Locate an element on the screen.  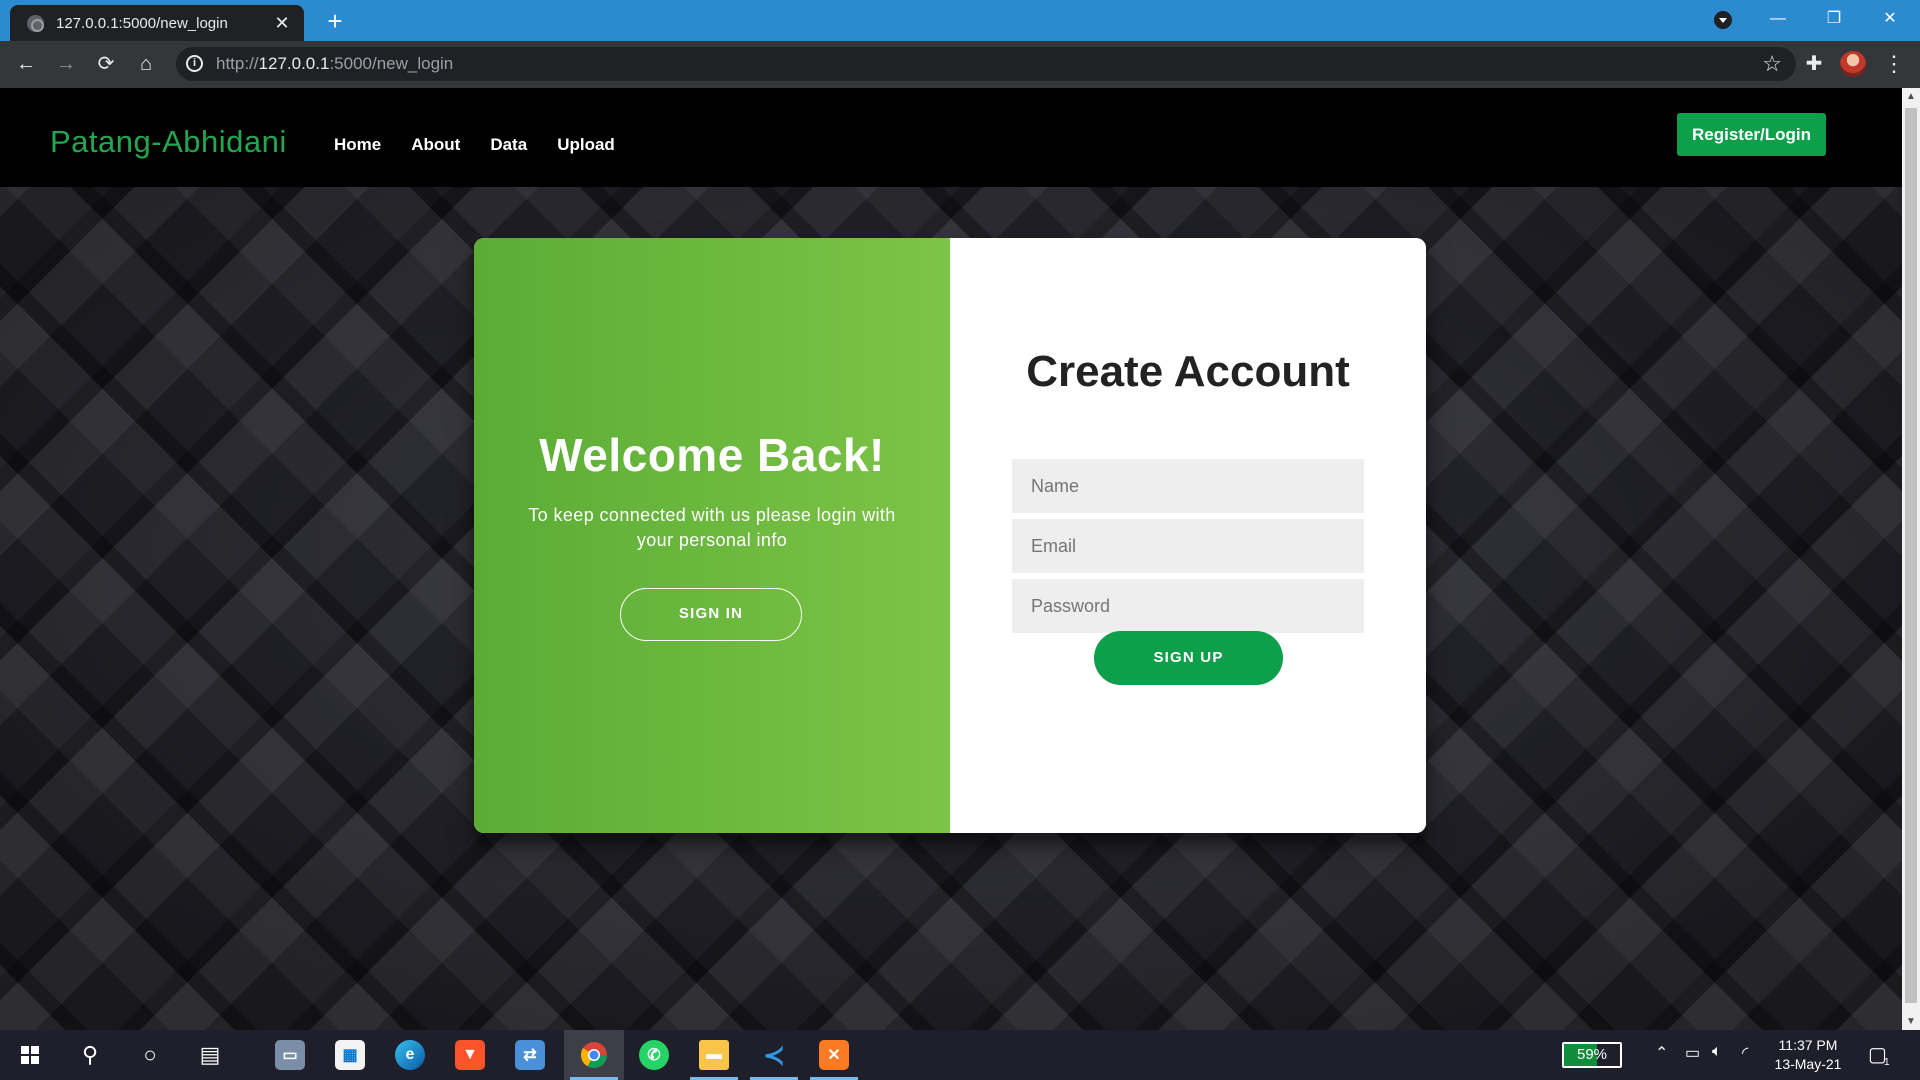
scroll-thumb is located at coordinates (1911, 555).